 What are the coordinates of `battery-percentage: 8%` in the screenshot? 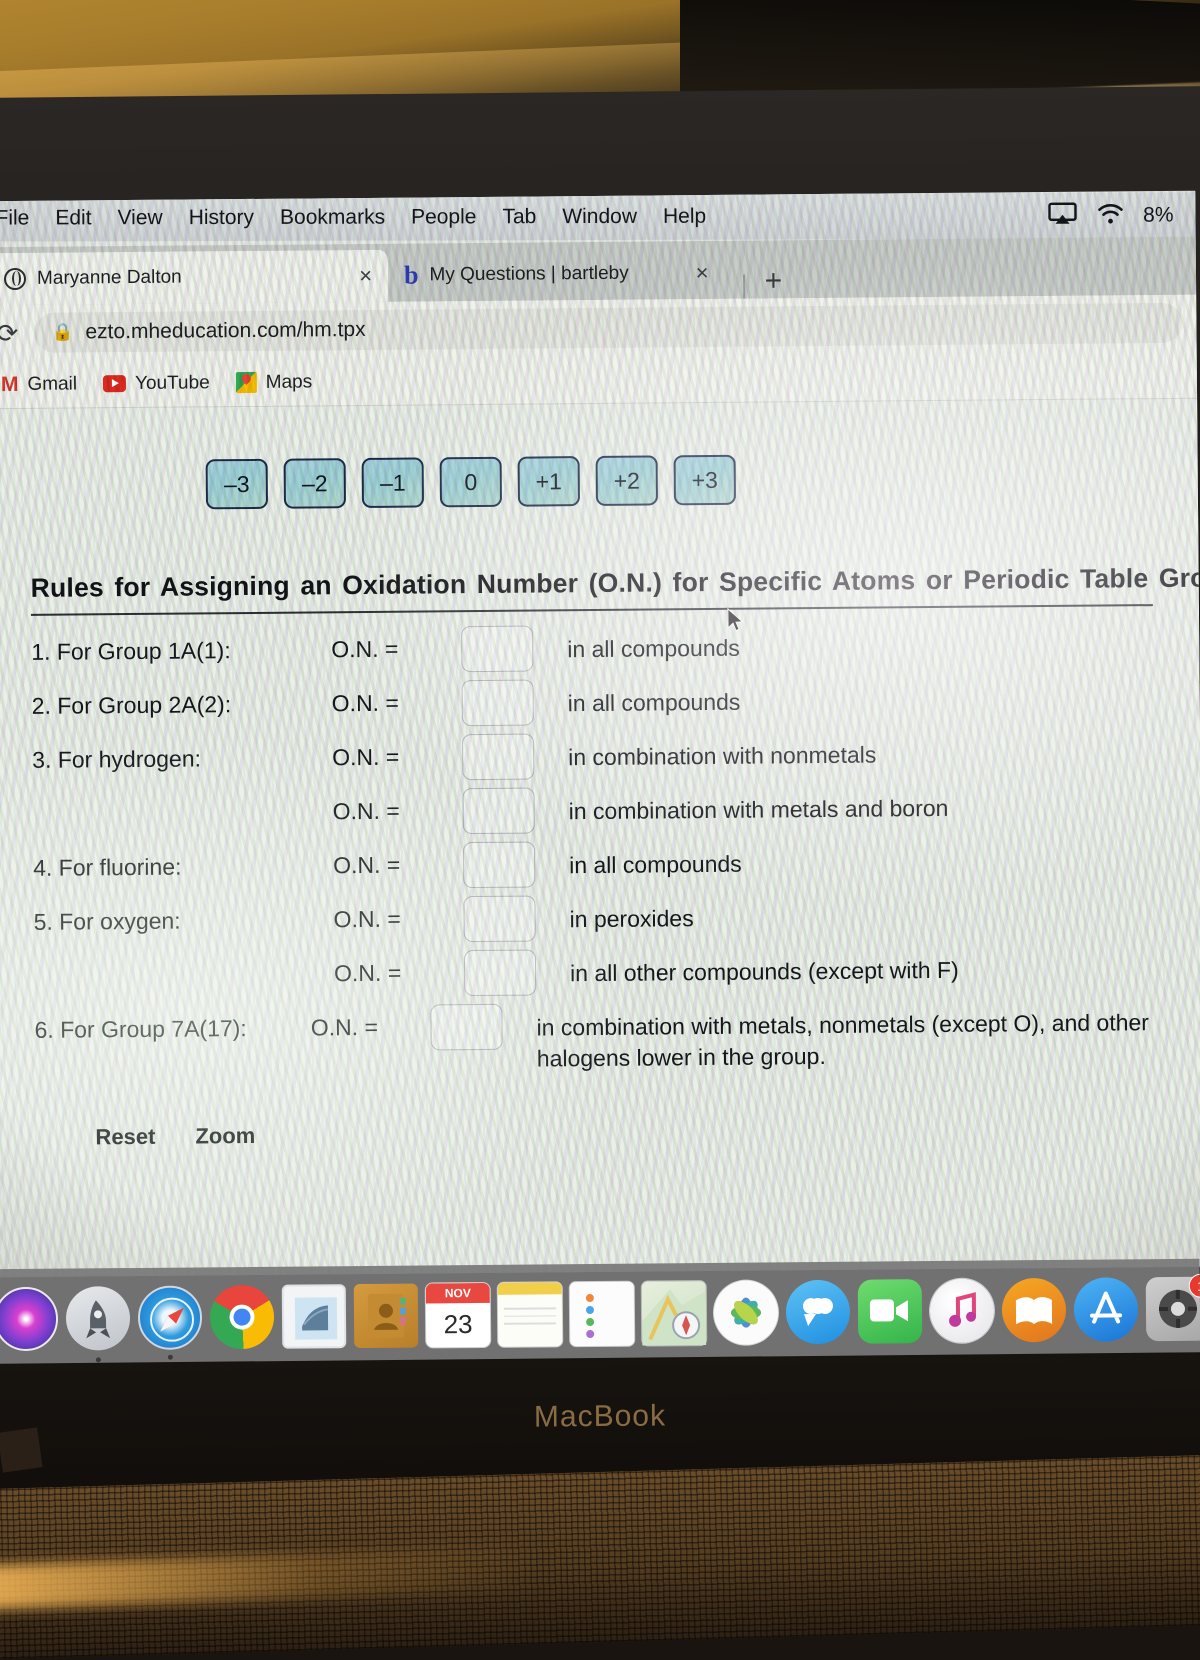 It's located at (1158, 215).